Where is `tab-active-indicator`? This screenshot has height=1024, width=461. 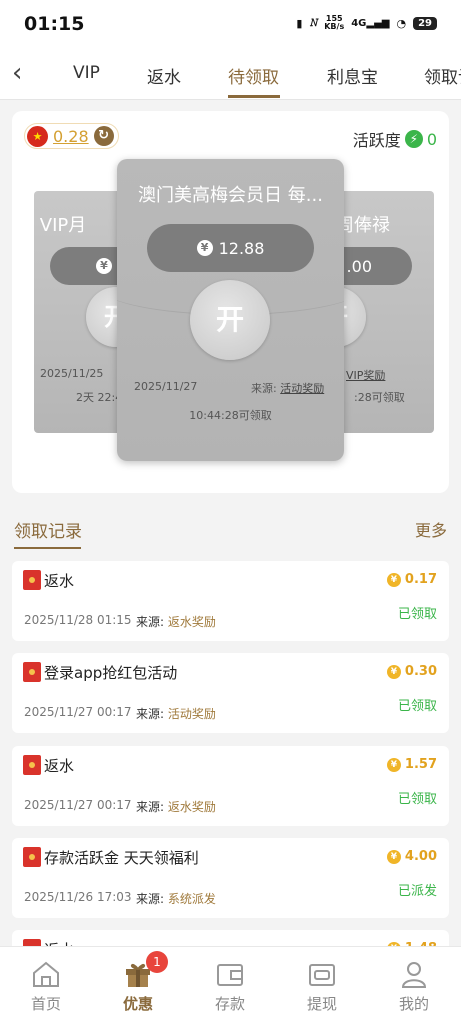
tab-active-indicator is located at coordinates (254, 96).